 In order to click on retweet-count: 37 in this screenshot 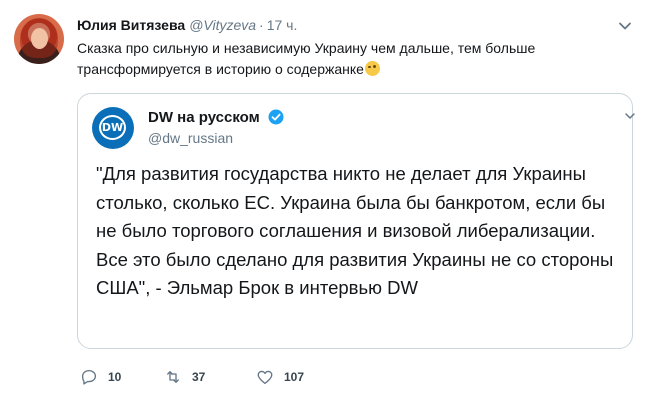, I will do `click(199, 377)`.